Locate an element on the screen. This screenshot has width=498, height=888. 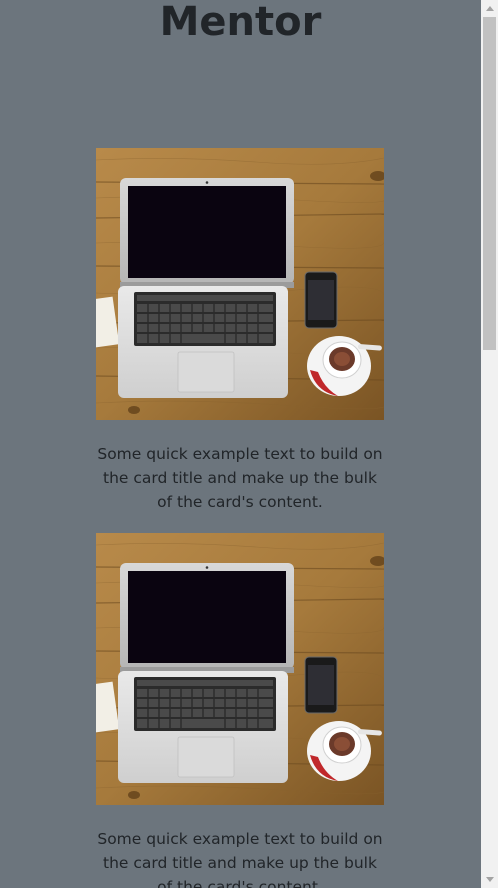
vertical-scrollbar is located at coordinates (489, 444).